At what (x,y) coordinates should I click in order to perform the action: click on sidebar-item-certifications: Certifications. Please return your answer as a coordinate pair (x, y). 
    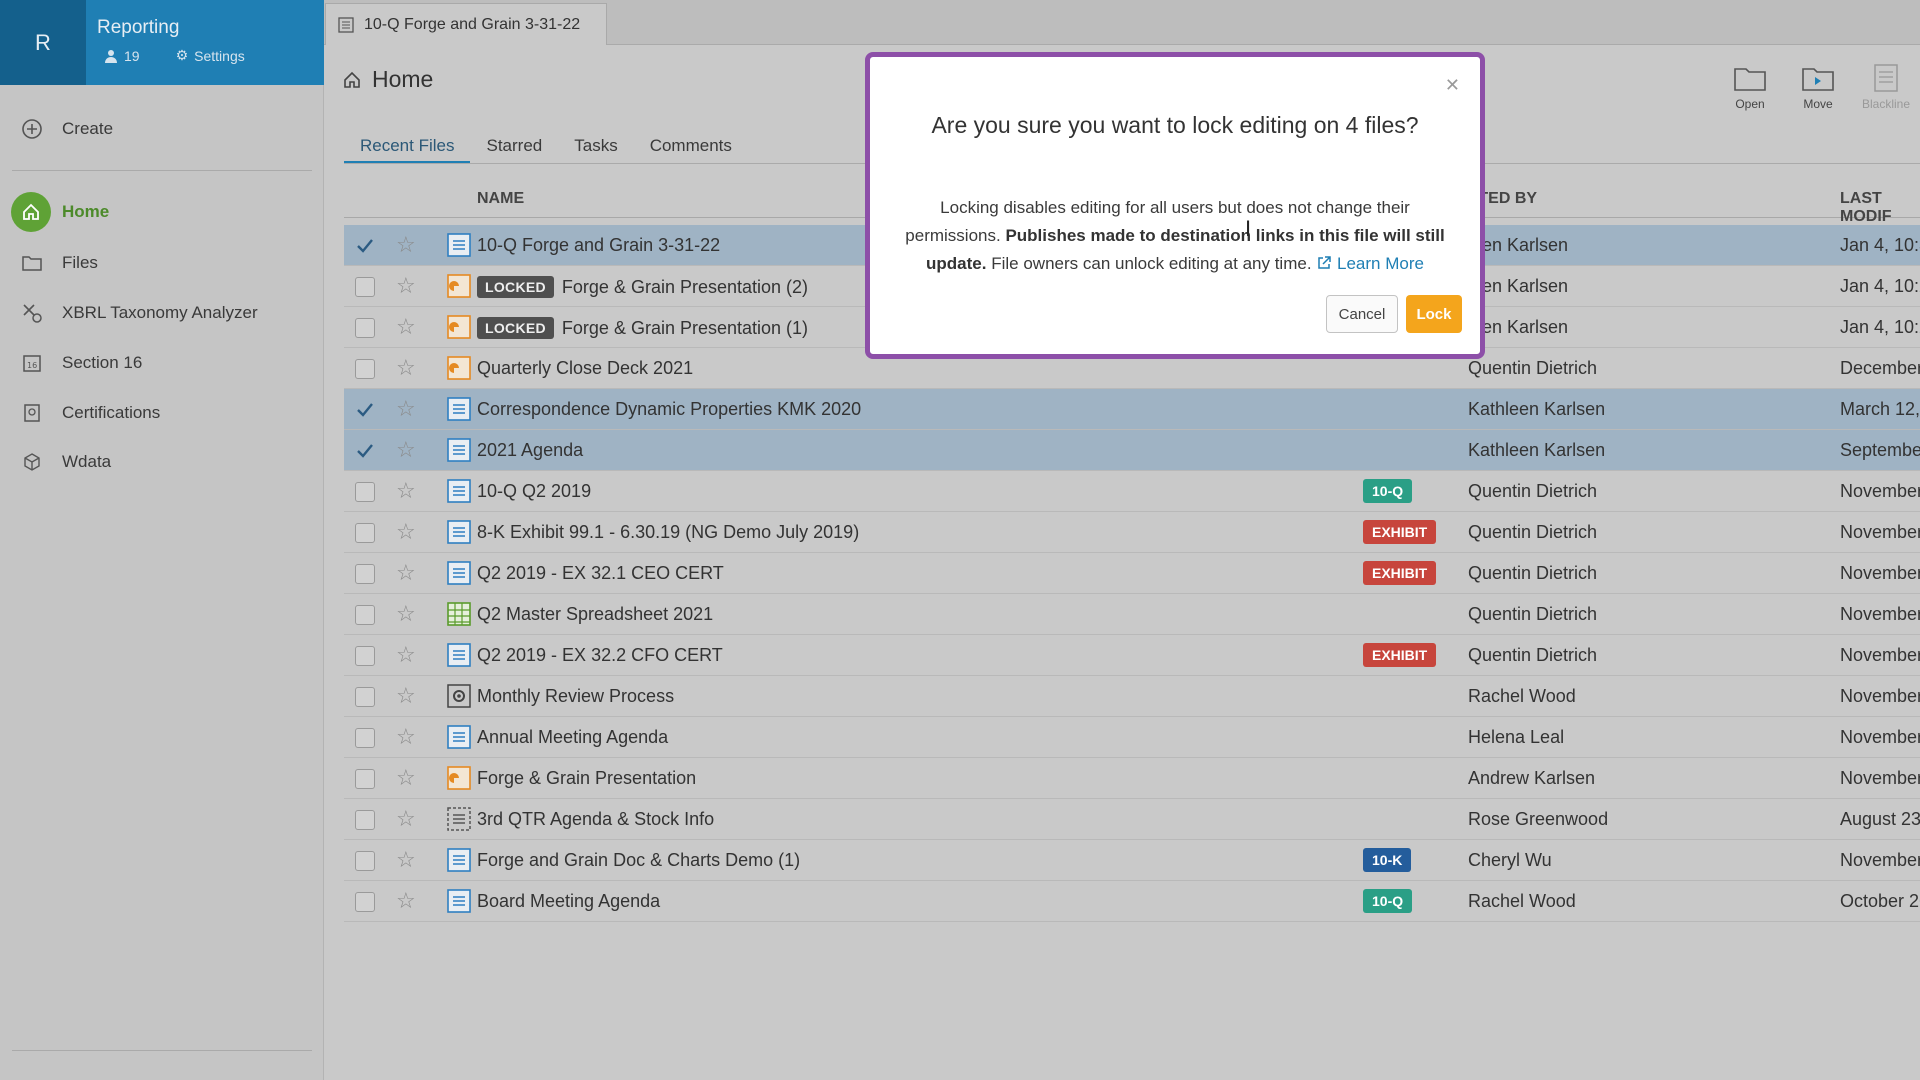
    Looking at the image, I should click on (162, 413).